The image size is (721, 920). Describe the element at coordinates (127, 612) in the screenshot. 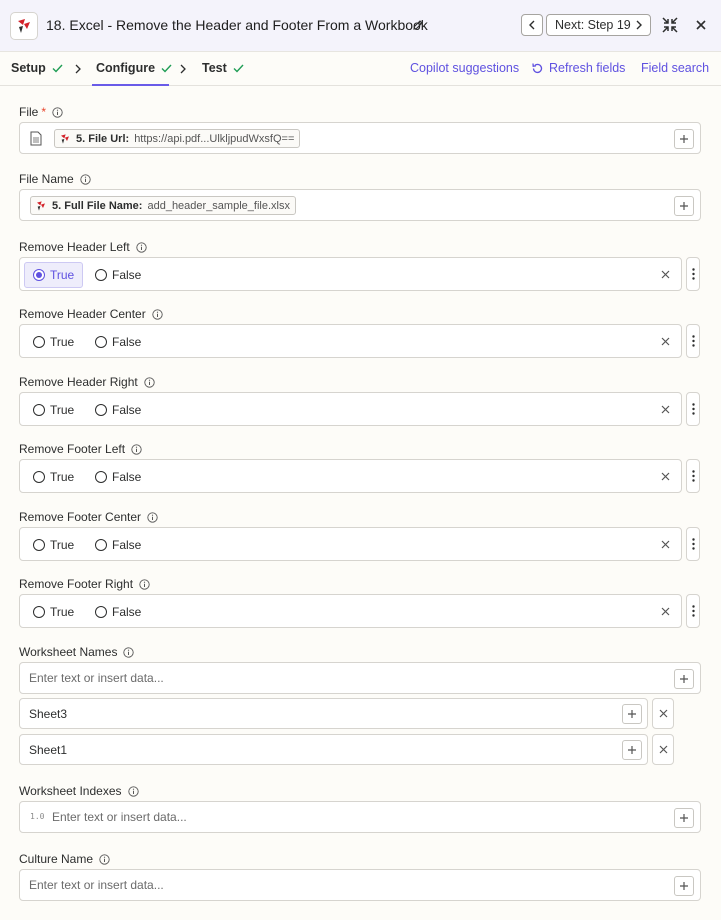

I see `radio-option-label: False` at that location.